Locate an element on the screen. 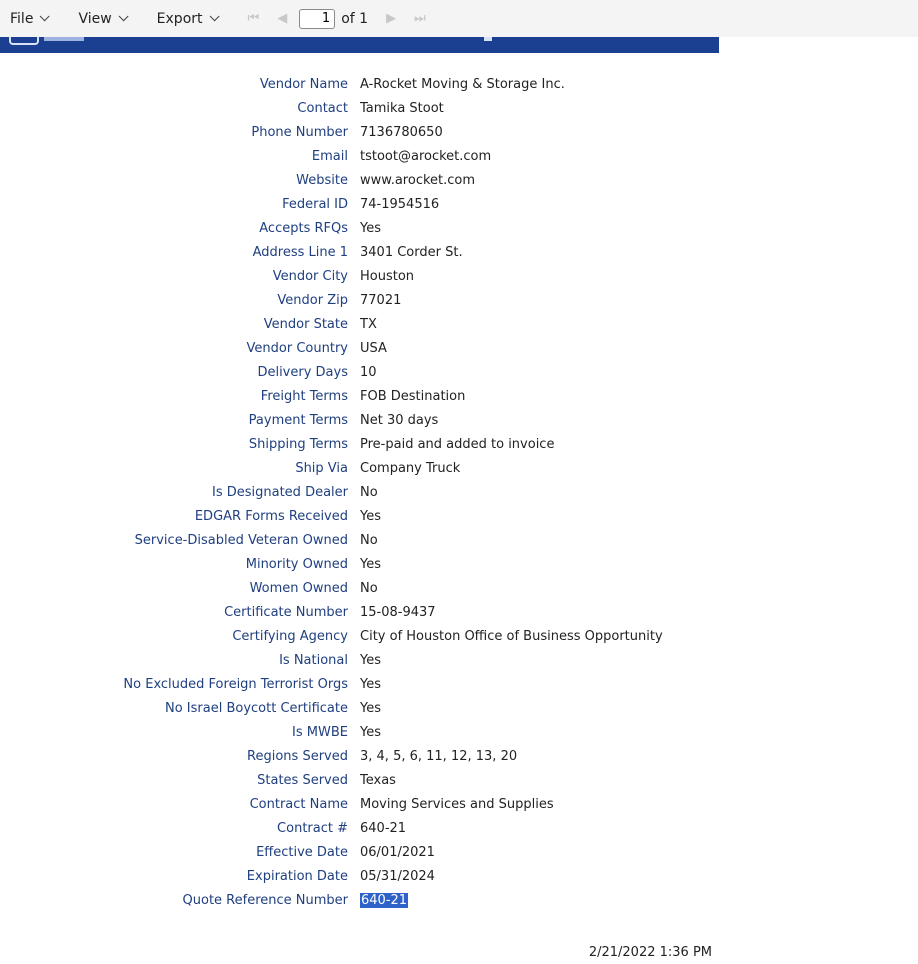 The height and width of the screenshot is (964, 918). field-value: USA is located at coordinates (373, 348).